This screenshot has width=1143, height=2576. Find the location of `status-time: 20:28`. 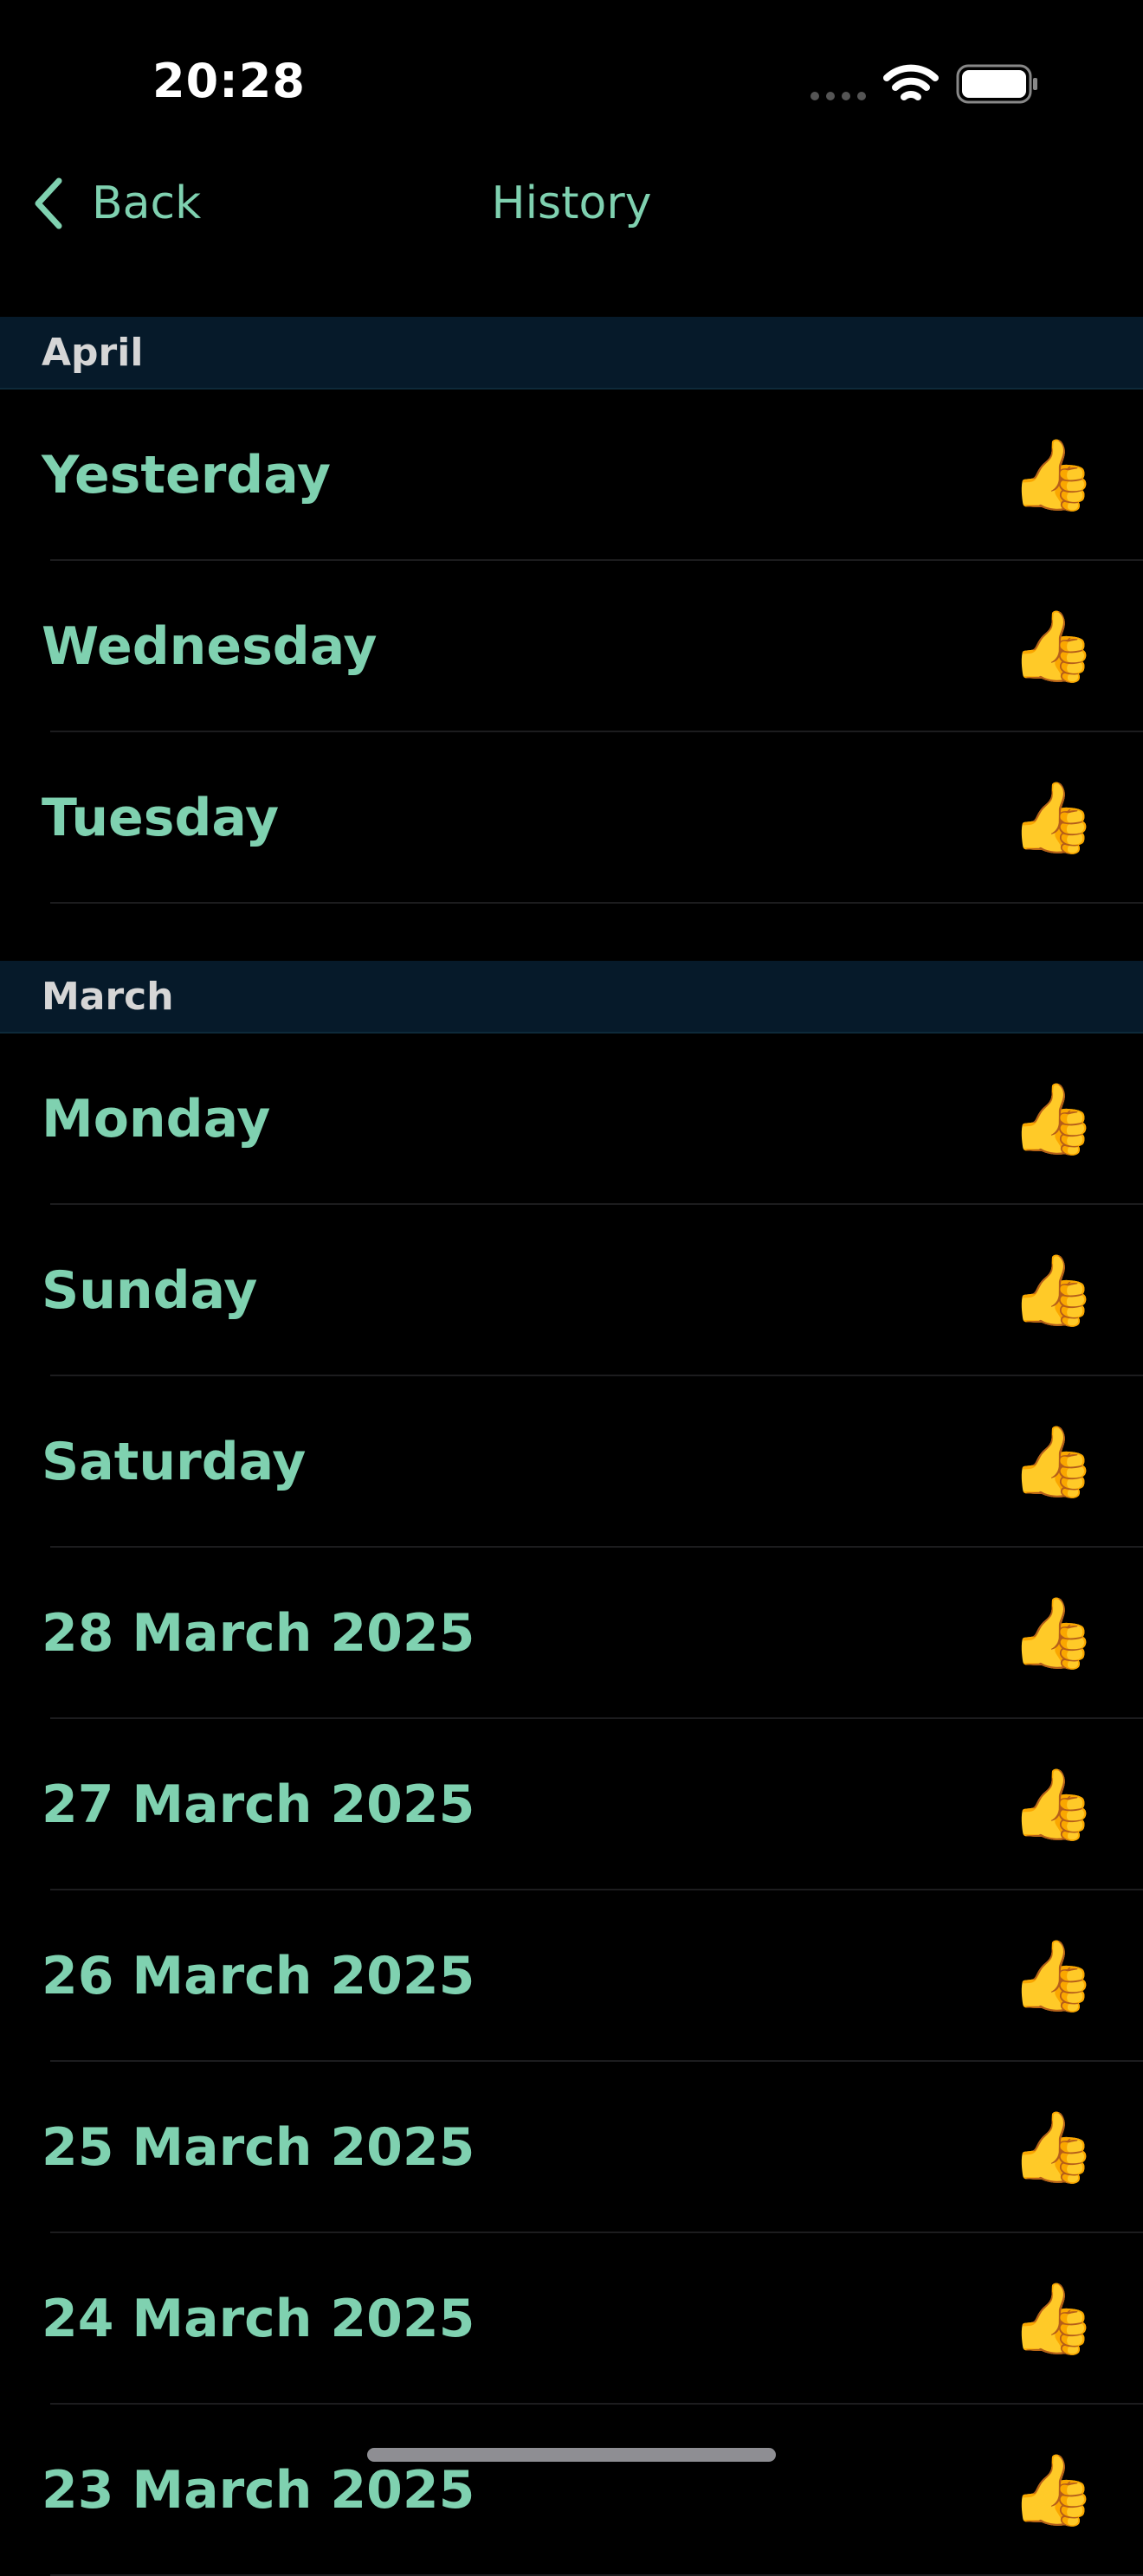

status-time: 20:28 is located at coordinates (229, 81).